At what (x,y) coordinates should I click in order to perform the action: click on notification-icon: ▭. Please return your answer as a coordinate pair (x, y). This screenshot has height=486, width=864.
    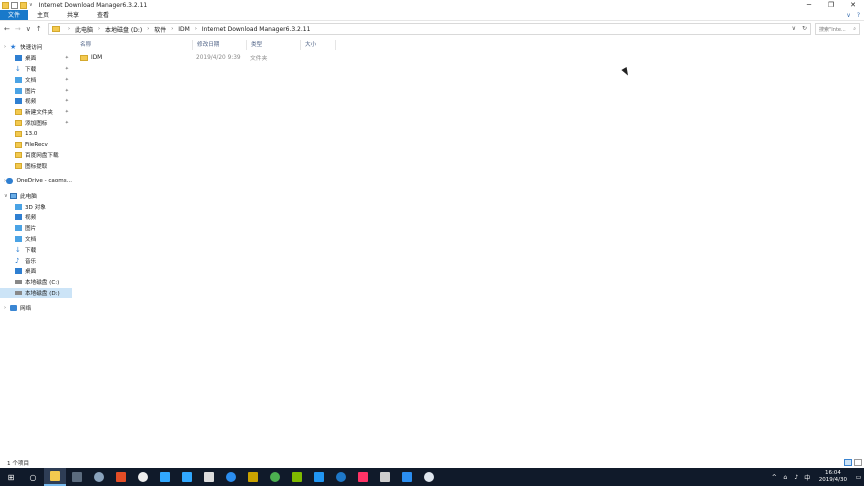
    Looking at the image, I should click on (858, 477).